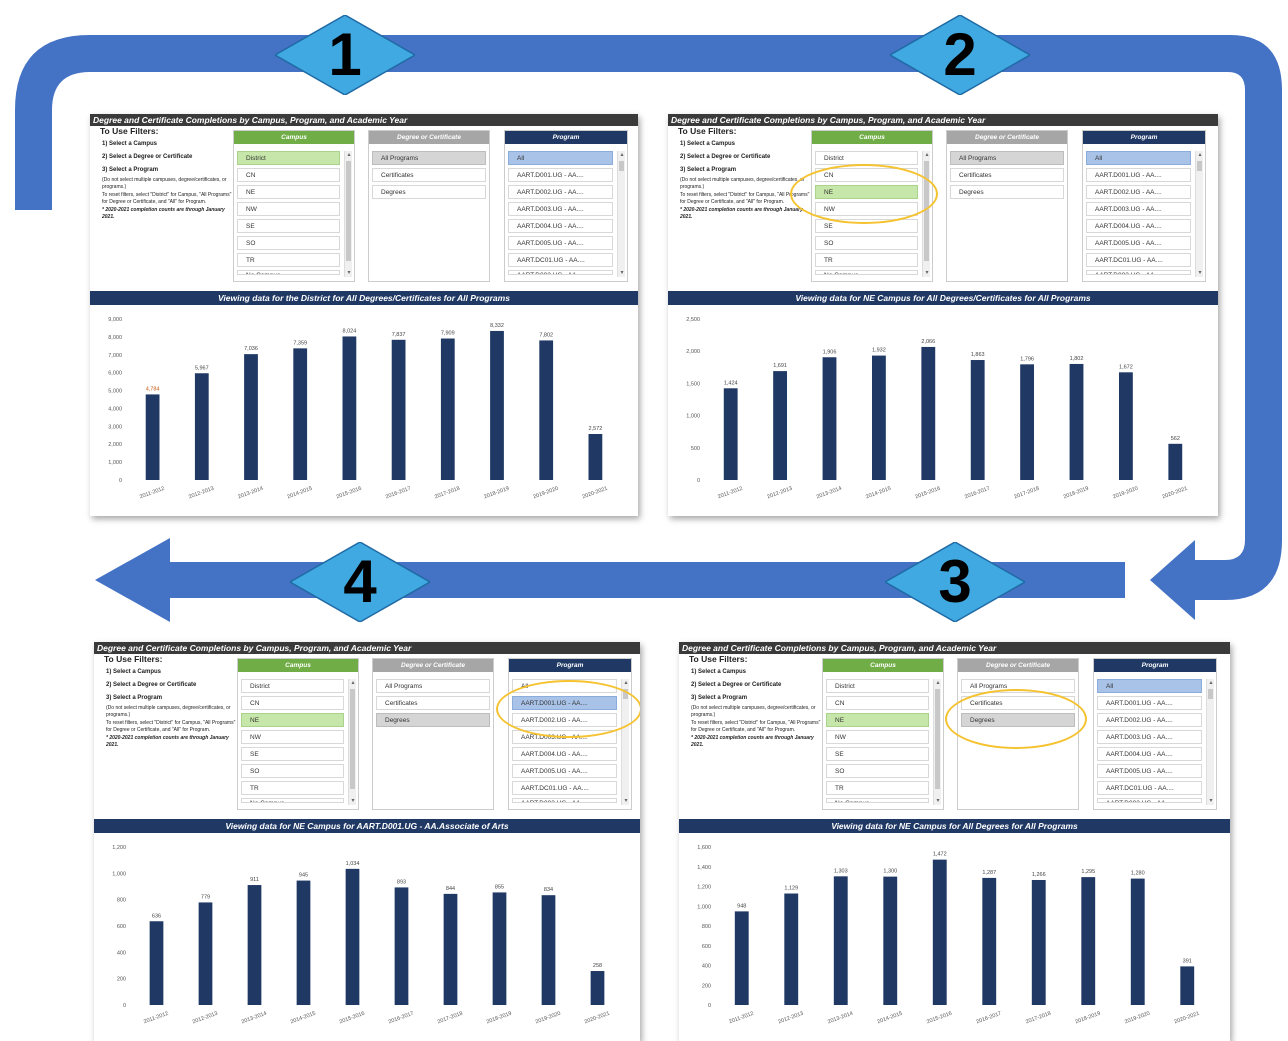 The width and height of the screenshot is (1288, 1041). What do you see at coordinates (398, 493) in the screenshot?
I see `x-tick-label: 2016-2017` at bounding box center [398, 493].